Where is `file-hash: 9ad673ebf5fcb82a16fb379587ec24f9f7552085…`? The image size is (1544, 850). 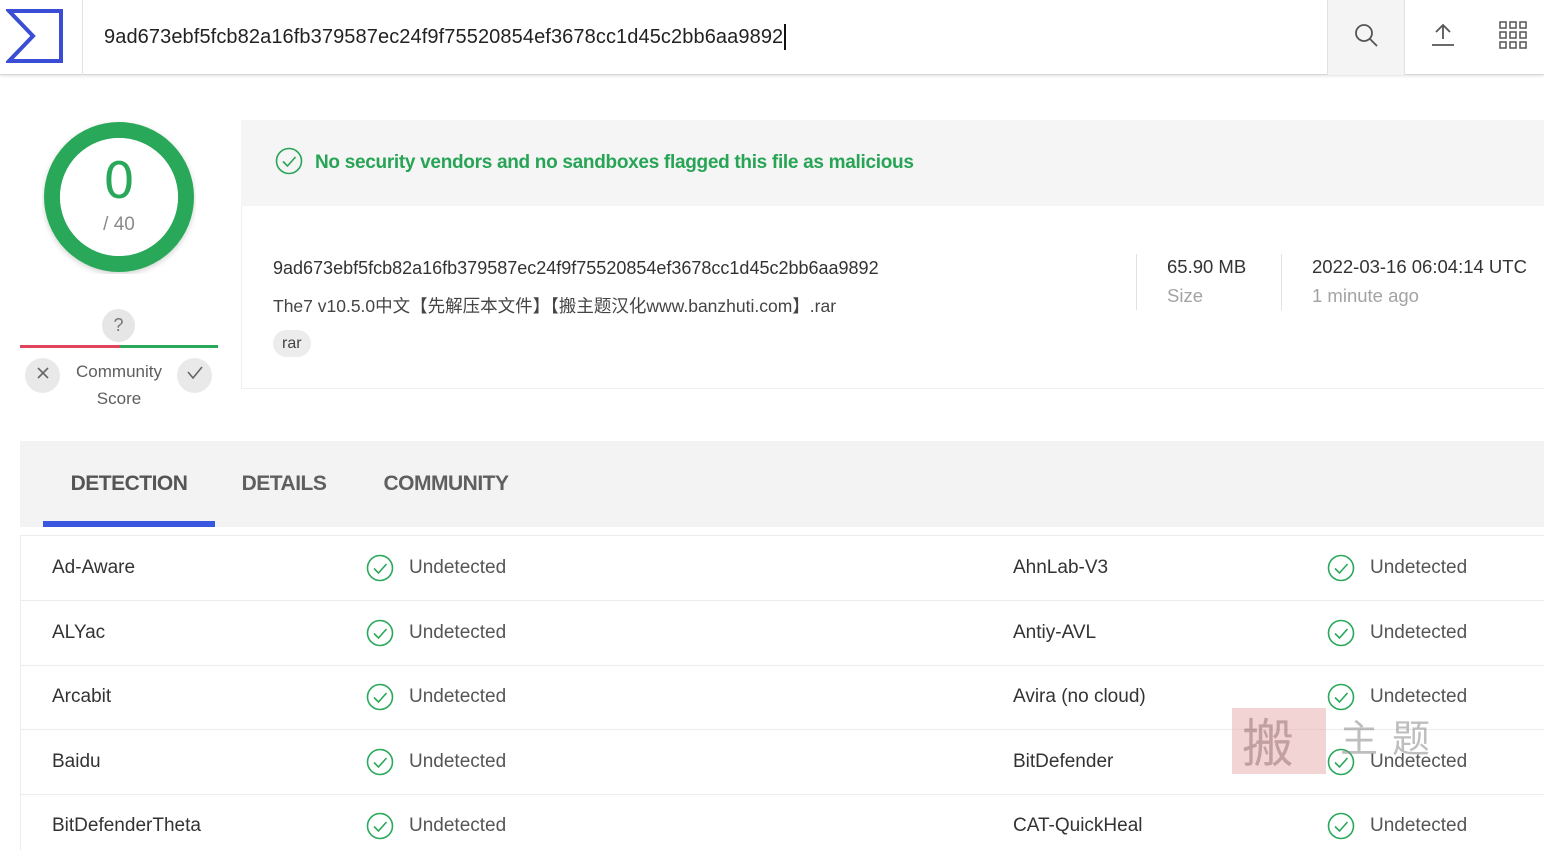 file-hash: 9ad673ebf5fcb82a16fb379587ec24f9f7552085… is located at coordinates (576, 268).